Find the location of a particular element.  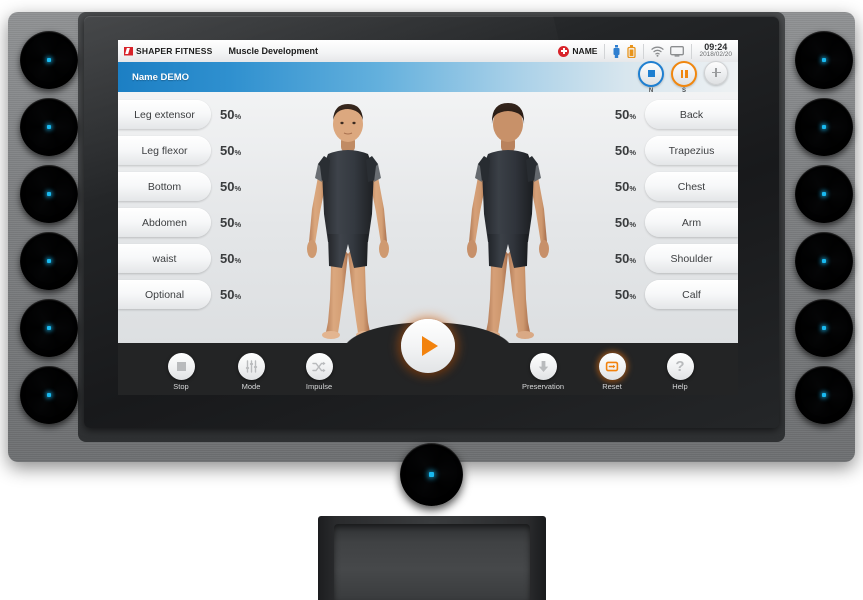

channel-button-waist: waist is located at coordinates (164, 258).